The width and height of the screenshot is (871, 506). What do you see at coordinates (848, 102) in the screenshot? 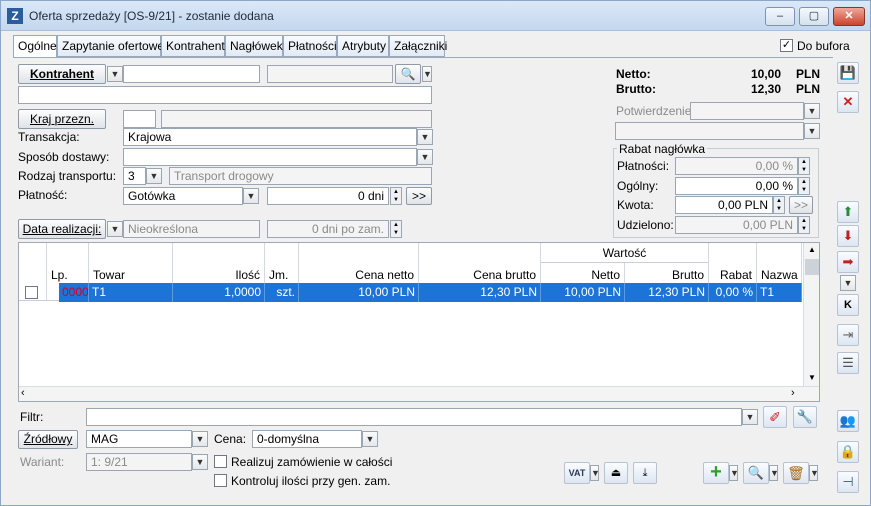
I see `cancel-button: ✕` at bounding box center [848, 102].